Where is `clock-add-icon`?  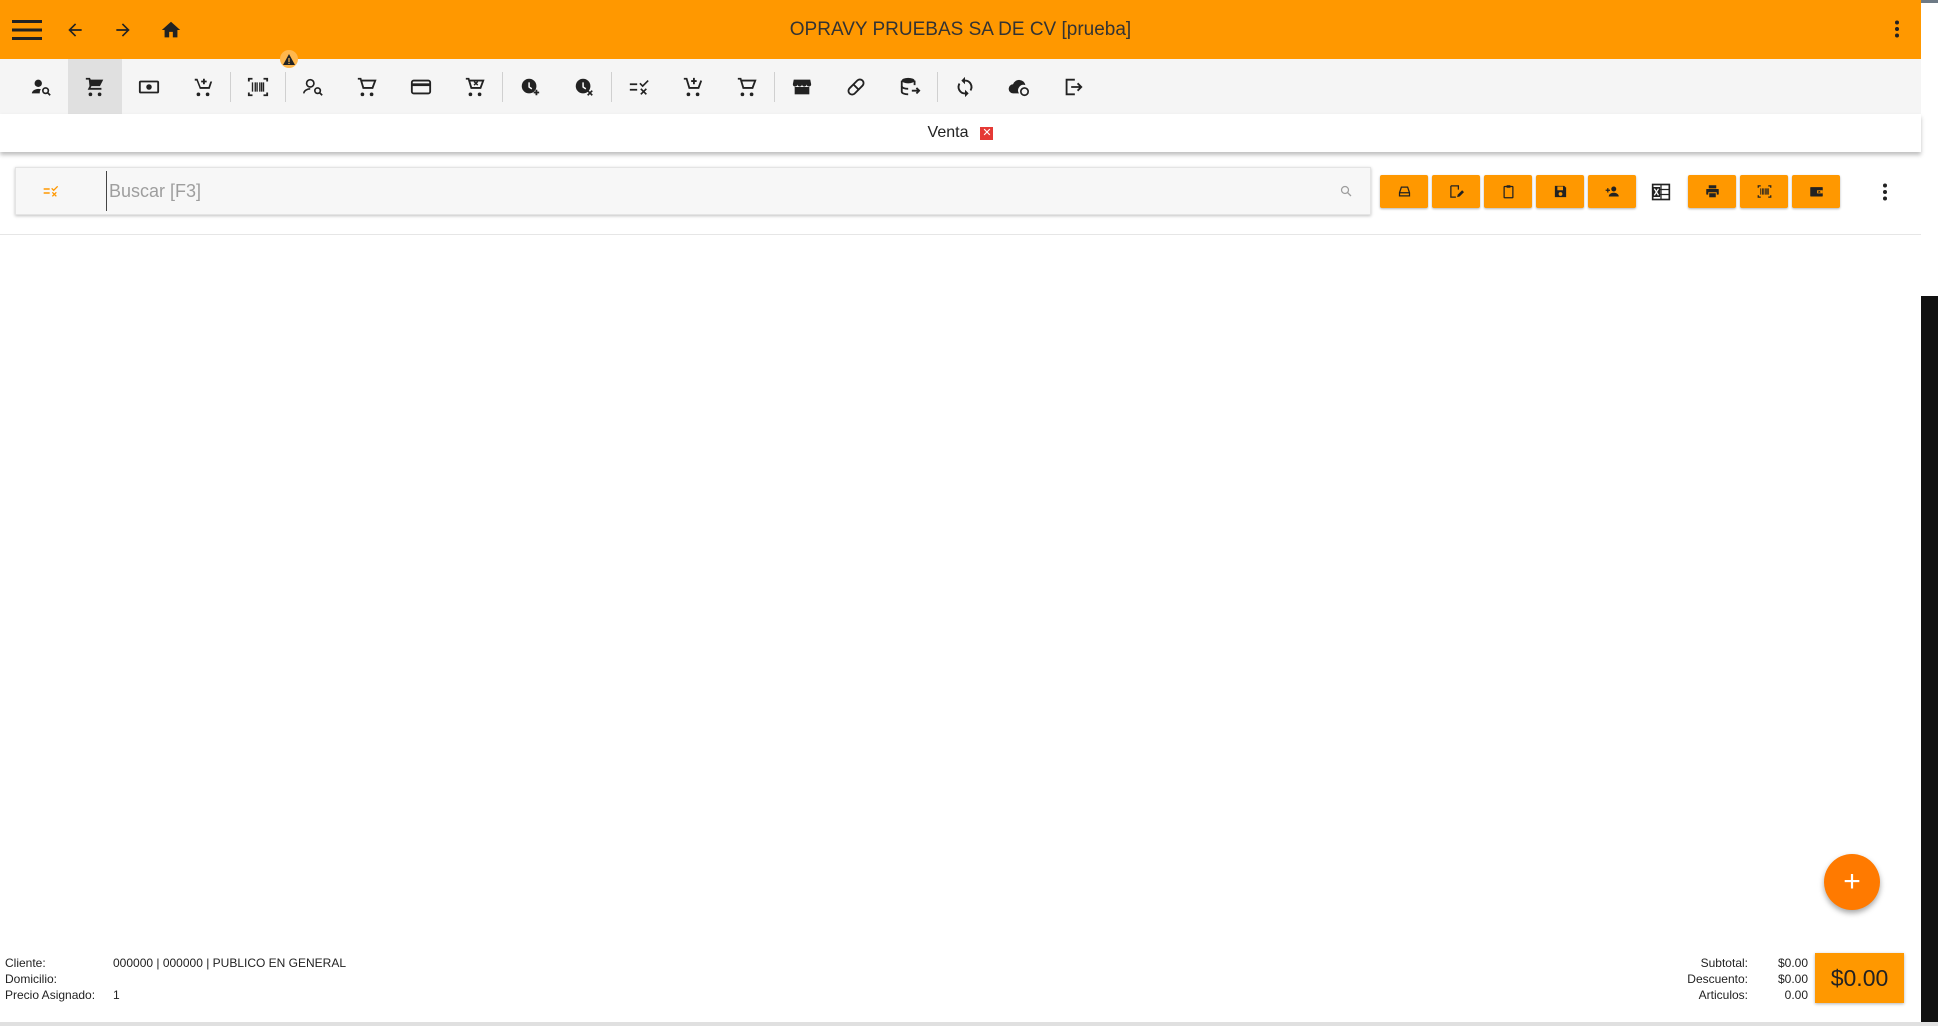
clock-add-icon is located at coordinates (530, 86).